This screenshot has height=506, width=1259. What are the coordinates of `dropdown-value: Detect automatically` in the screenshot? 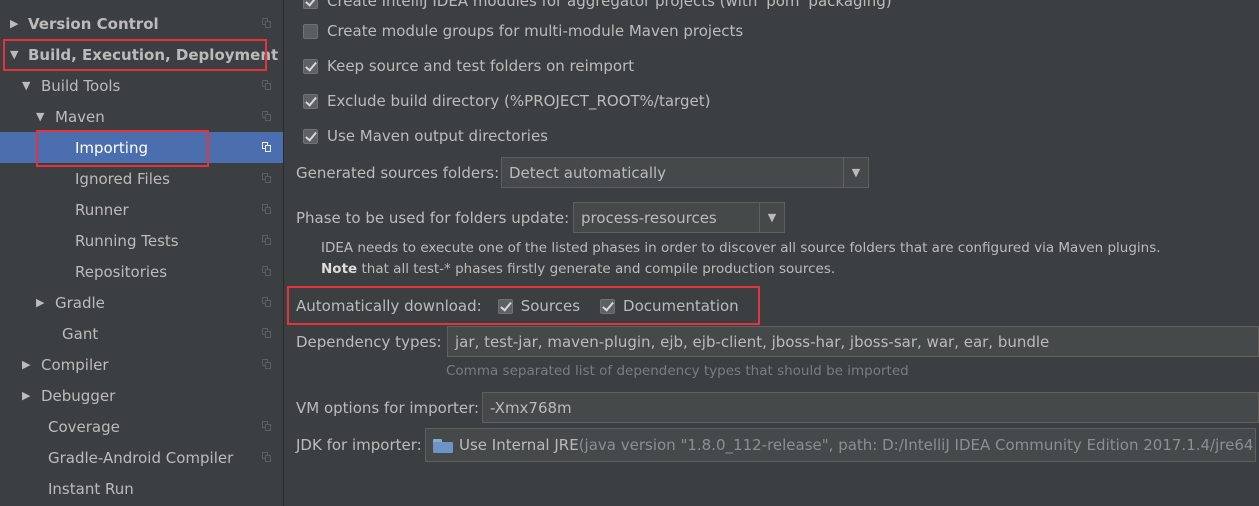 It's located at (588, 172).